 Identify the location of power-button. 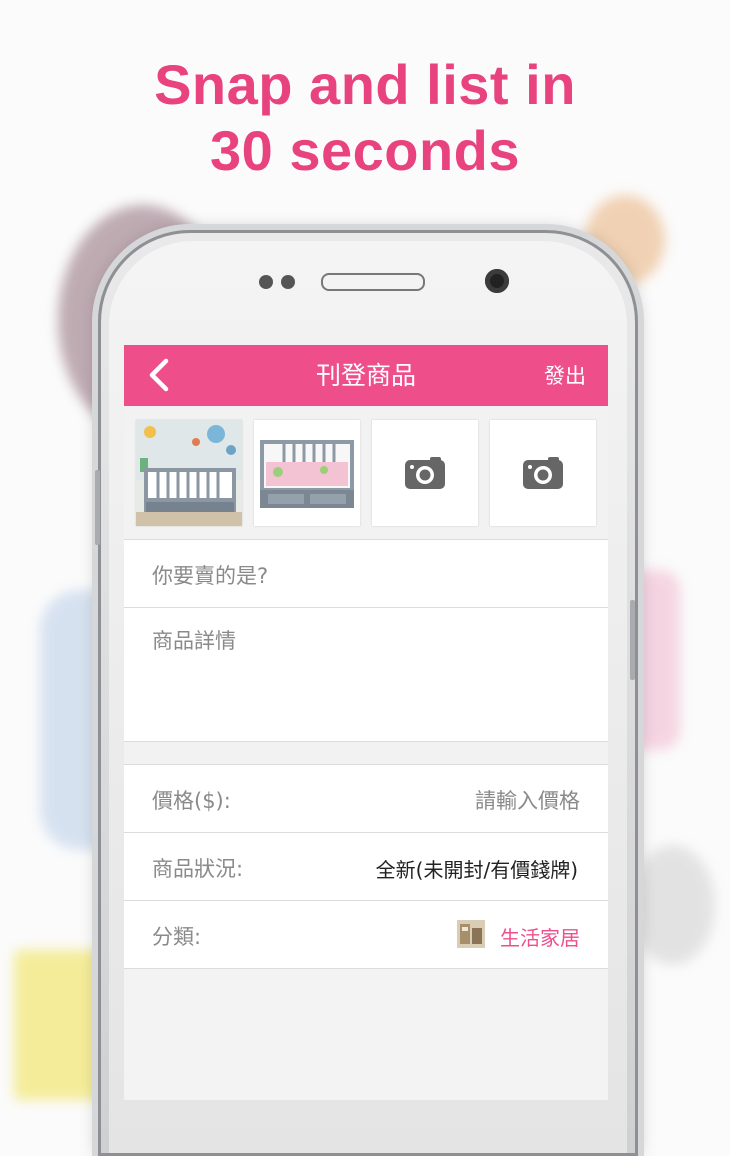
(632, 640).